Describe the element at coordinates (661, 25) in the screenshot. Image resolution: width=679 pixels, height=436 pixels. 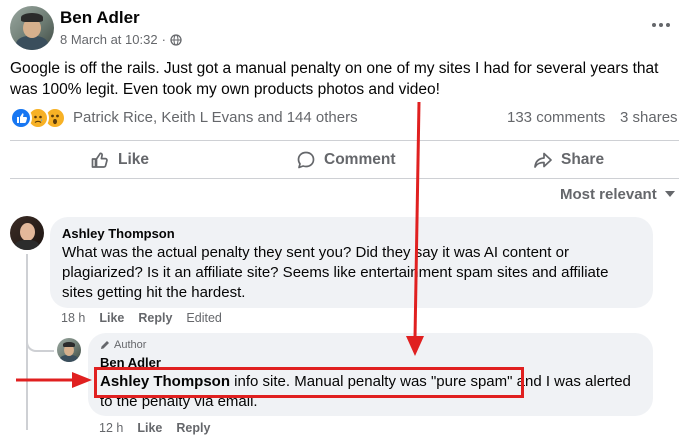
I see `more-horizontal-icon` at that location.